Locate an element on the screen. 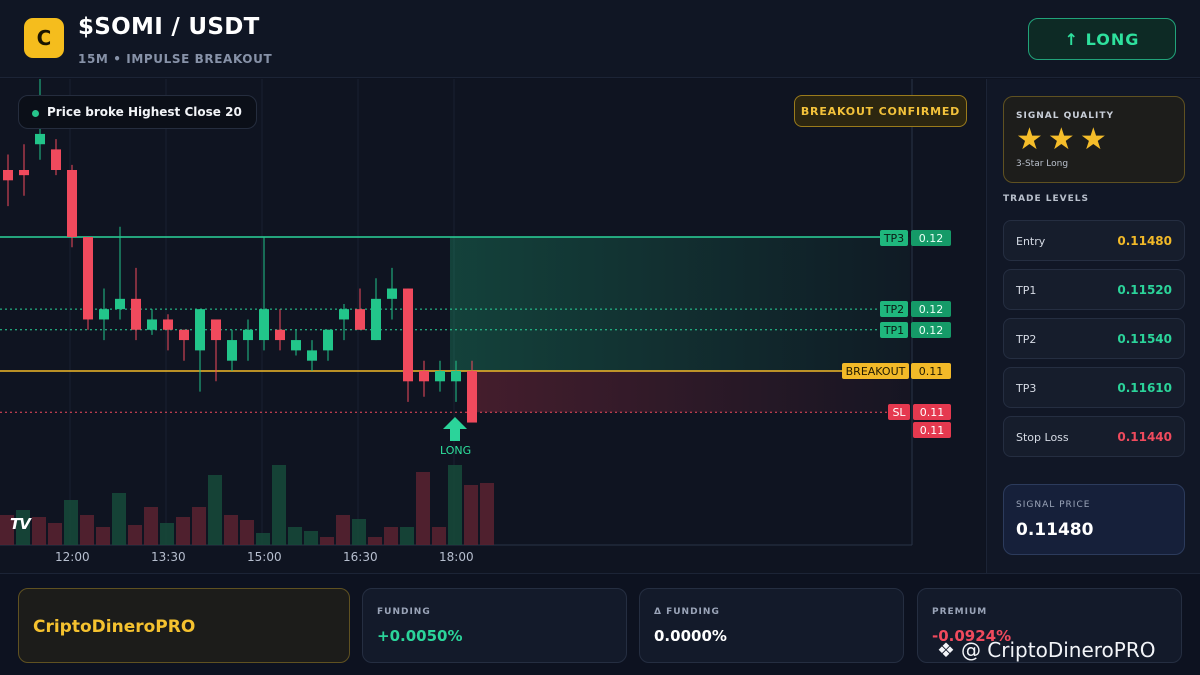 The width and height of the screenshot is (1200, 675). last-price-tag: 0.11 is located at coordinates (932, 430).